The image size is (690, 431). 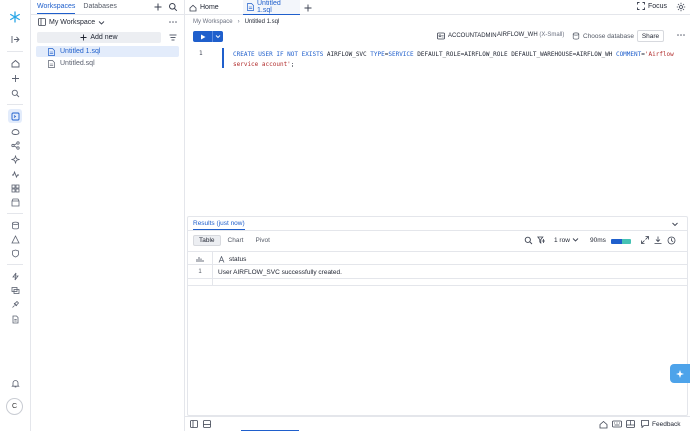 I want to click on apps-icon, so click(x=15, y=188).